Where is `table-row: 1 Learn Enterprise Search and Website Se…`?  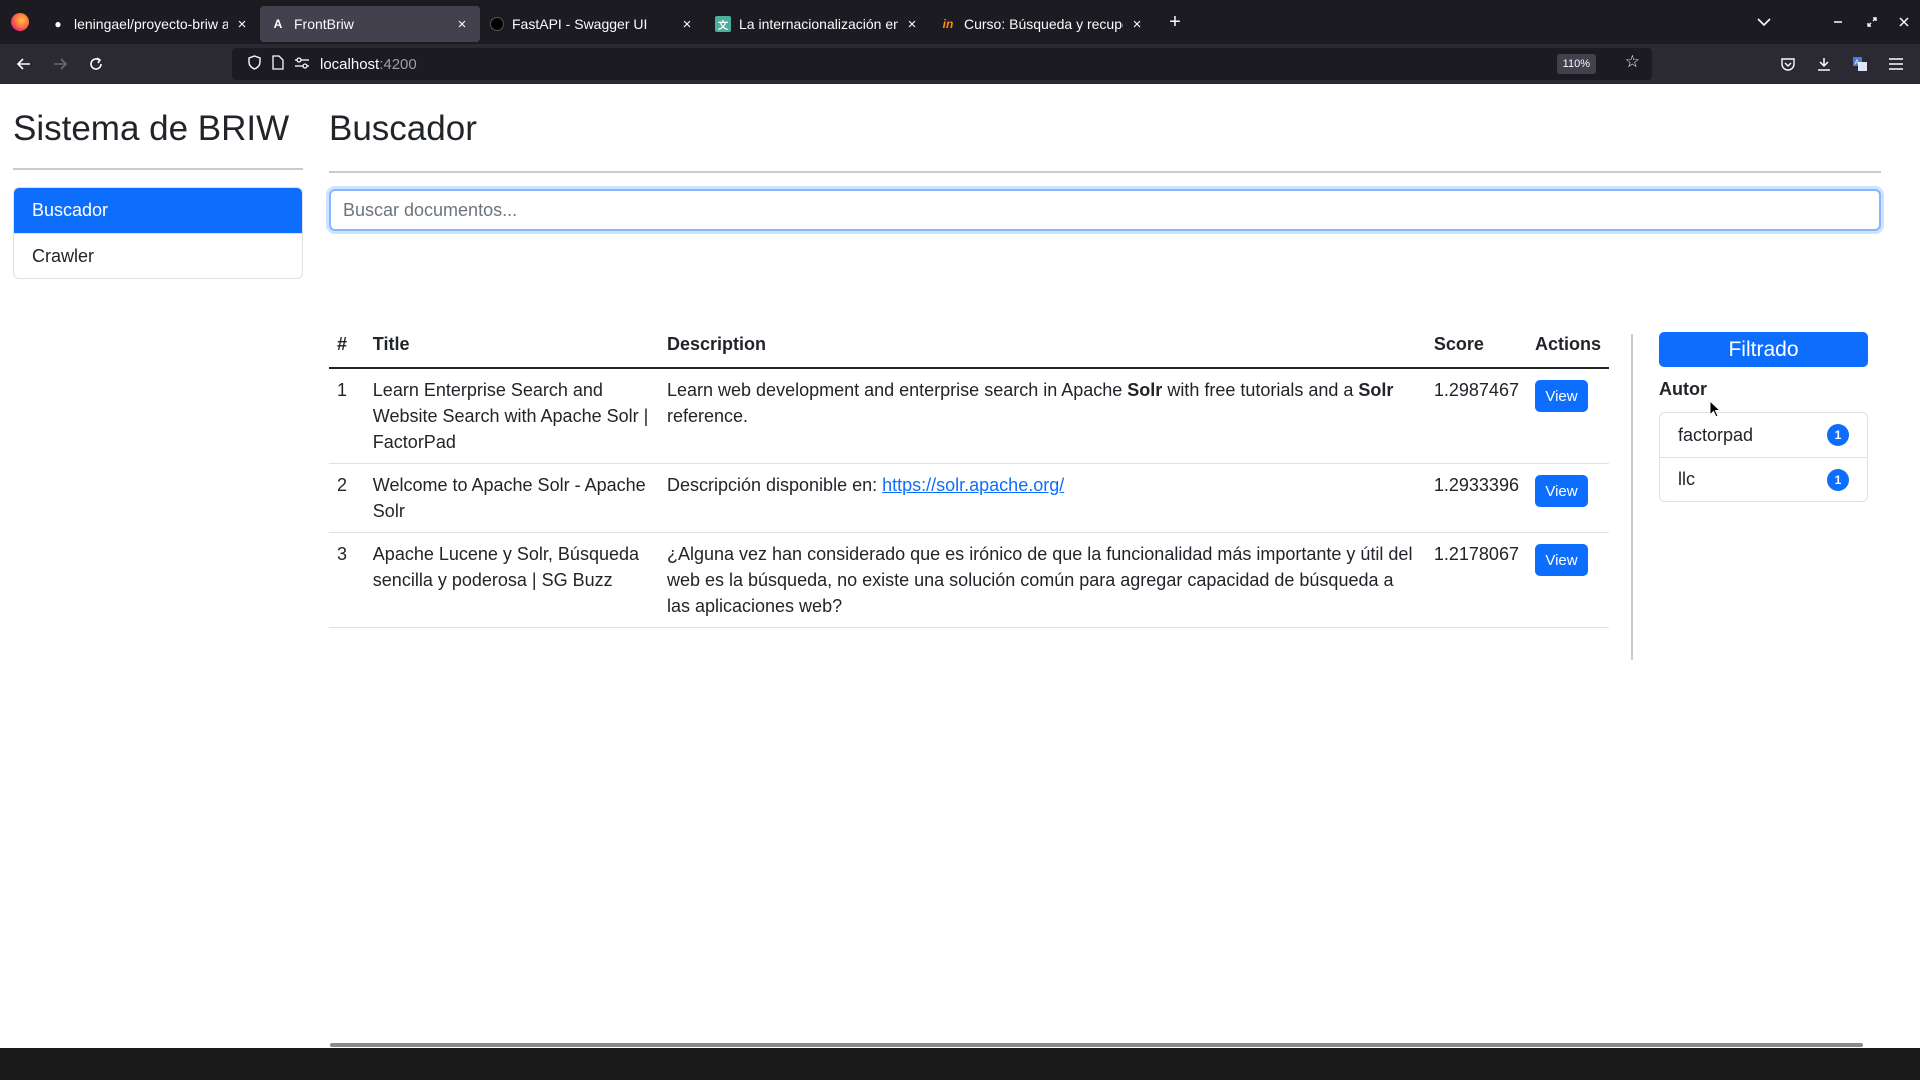
table-row: 1 Learn Enterprise Search and Website Se… is located at coordinates (969, 416).